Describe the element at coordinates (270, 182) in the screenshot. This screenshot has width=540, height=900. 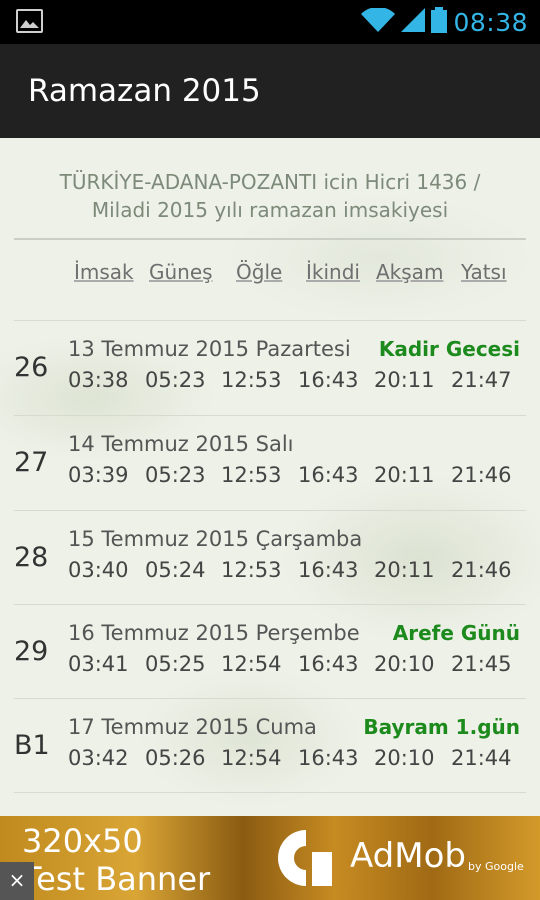
I see `header-line-1: TÜRKİYE-ADANA-POZANTI icin Hicri 1436 /` at that location.